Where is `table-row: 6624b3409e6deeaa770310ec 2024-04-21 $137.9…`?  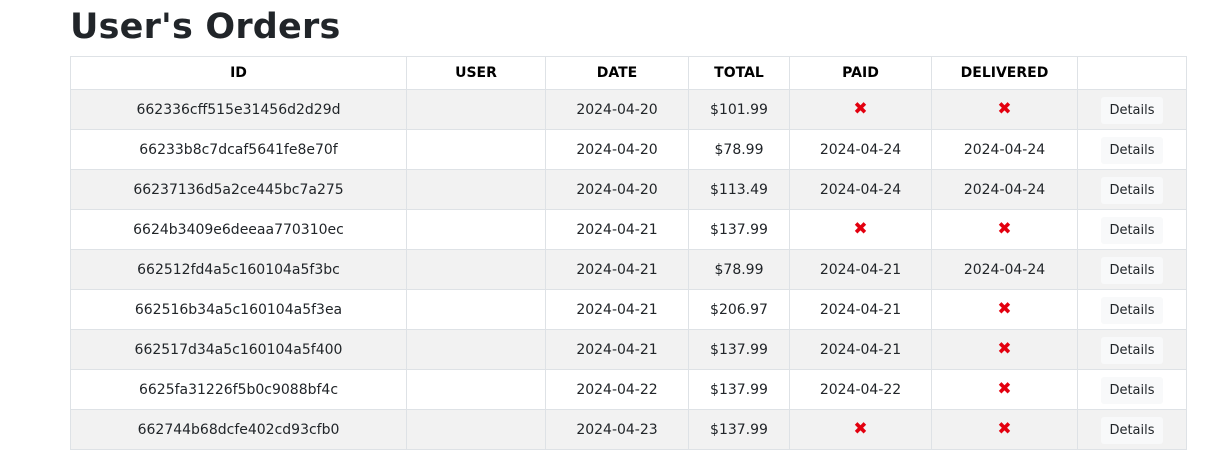 table-row: 6624b3409e6deeaa770310ec 2024-04-21 $137.9… is located at coordinates (628, 229).